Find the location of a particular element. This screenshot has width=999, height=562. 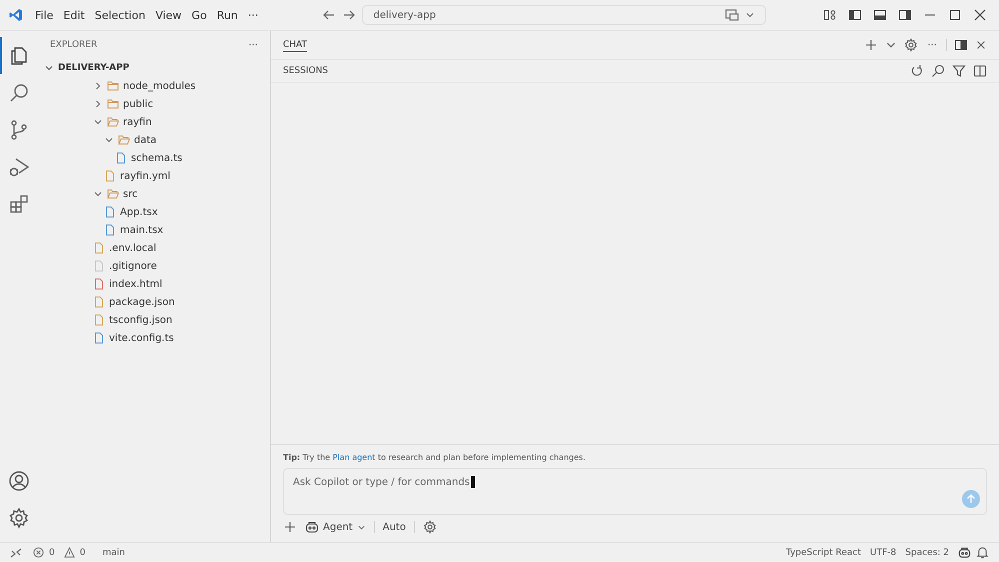

plan-agent-link: Plan agent is located at coordinates (354, 457).